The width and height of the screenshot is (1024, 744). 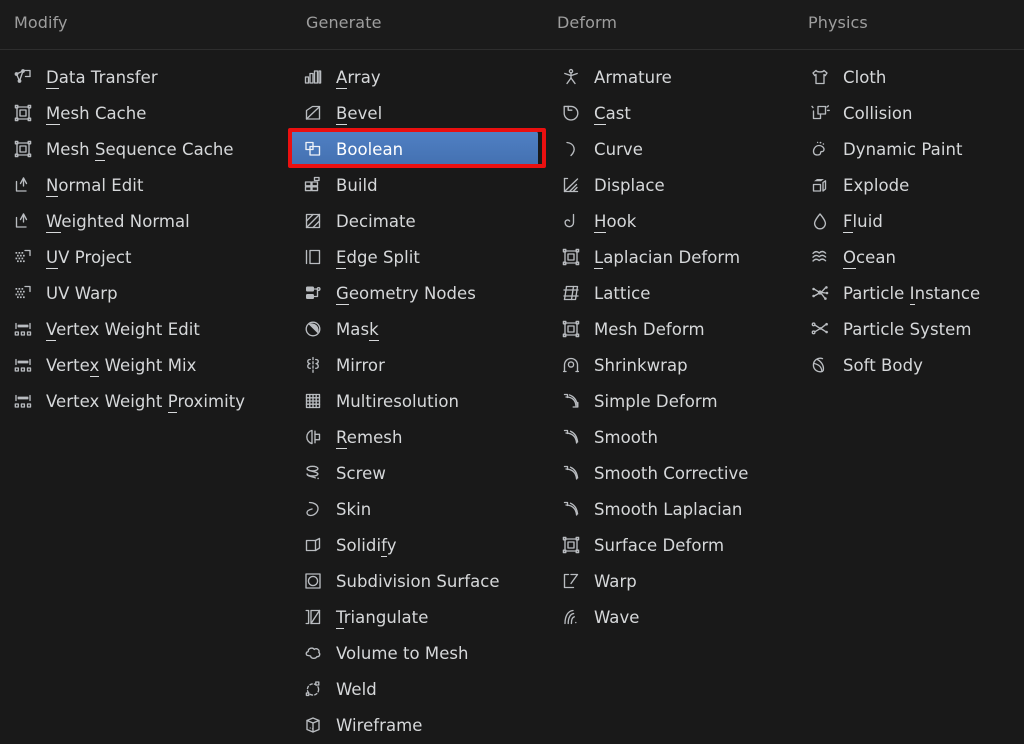 What do you see at coordinates (672, 617) in the screenshot?
I see `menu-item-wave: Wave` at bounding box center [672, 617].